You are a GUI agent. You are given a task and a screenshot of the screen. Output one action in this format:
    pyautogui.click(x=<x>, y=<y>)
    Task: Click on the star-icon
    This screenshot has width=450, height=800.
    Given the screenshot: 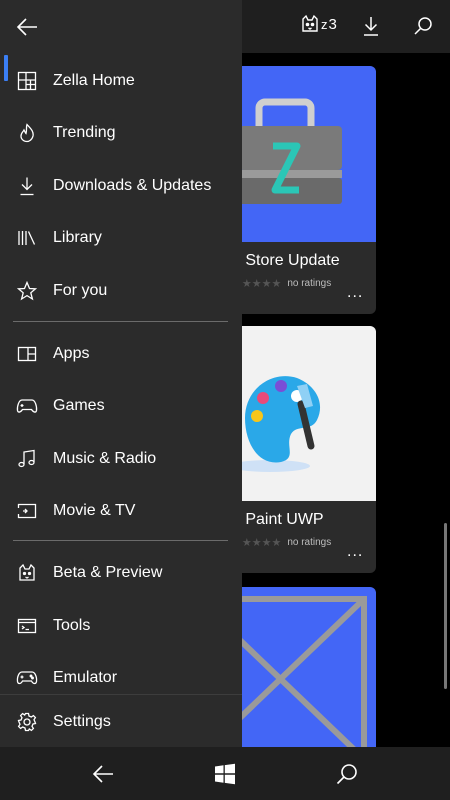 What is the action you would take?
    pyautogui.click(x=27, y=291)
    